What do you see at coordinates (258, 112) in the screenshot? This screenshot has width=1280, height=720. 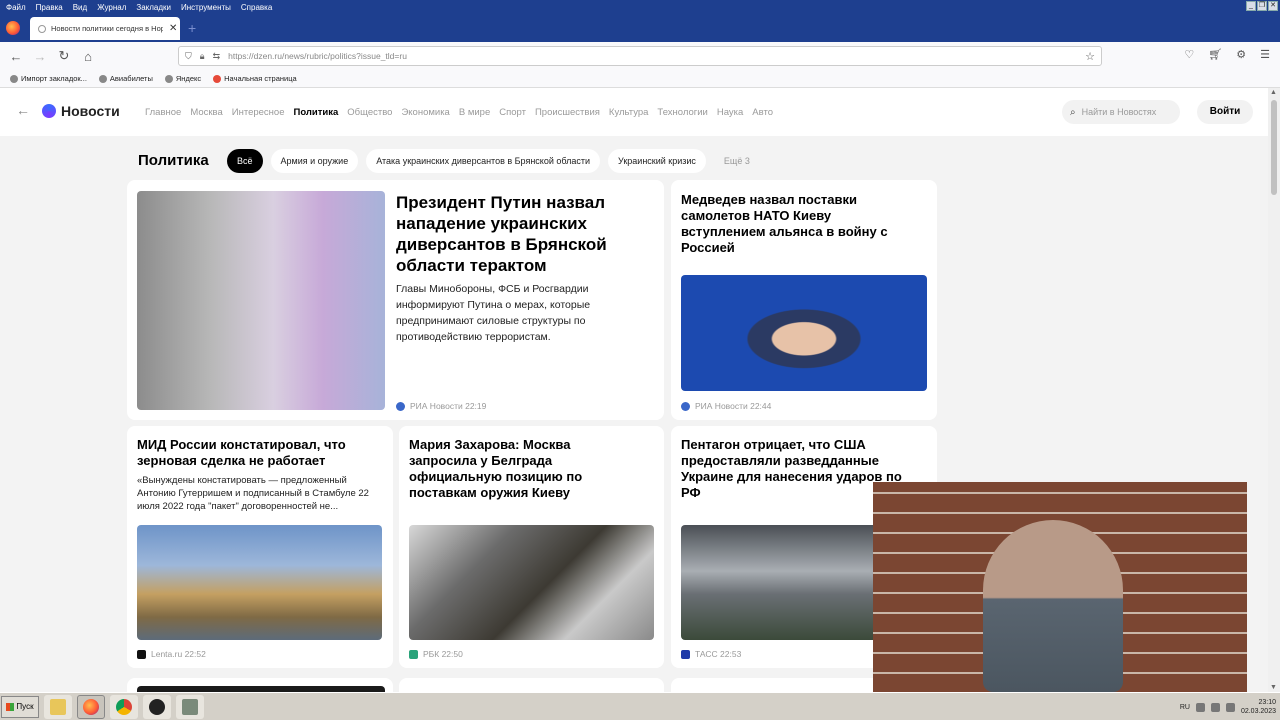 I see `nav-interesting: Интересное` at bounding box center [258, 112].